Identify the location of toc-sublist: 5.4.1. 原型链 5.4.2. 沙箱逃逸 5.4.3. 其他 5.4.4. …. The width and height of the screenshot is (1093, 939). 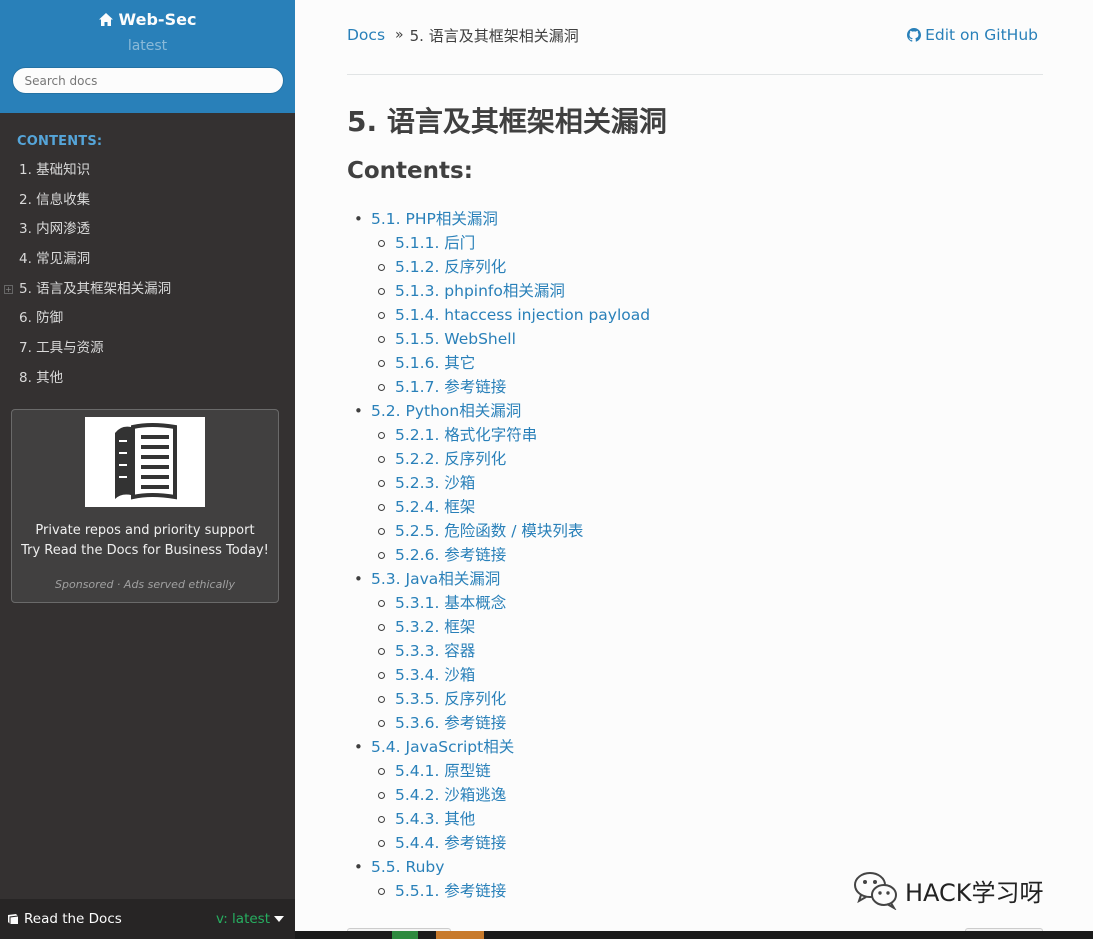
(510, 807).